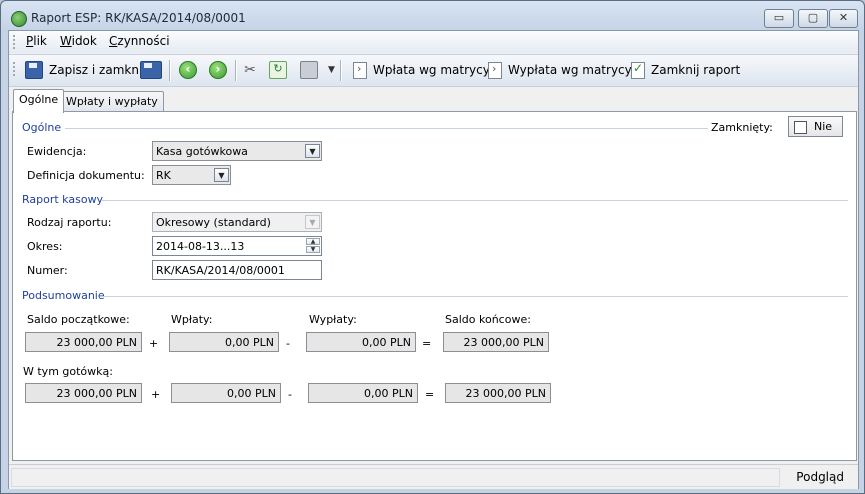  What do you see at coordinates (213, 222) in the screenshot?
I see `report-type-value: Okresowy (standard)` at bounding box center [213, 222].